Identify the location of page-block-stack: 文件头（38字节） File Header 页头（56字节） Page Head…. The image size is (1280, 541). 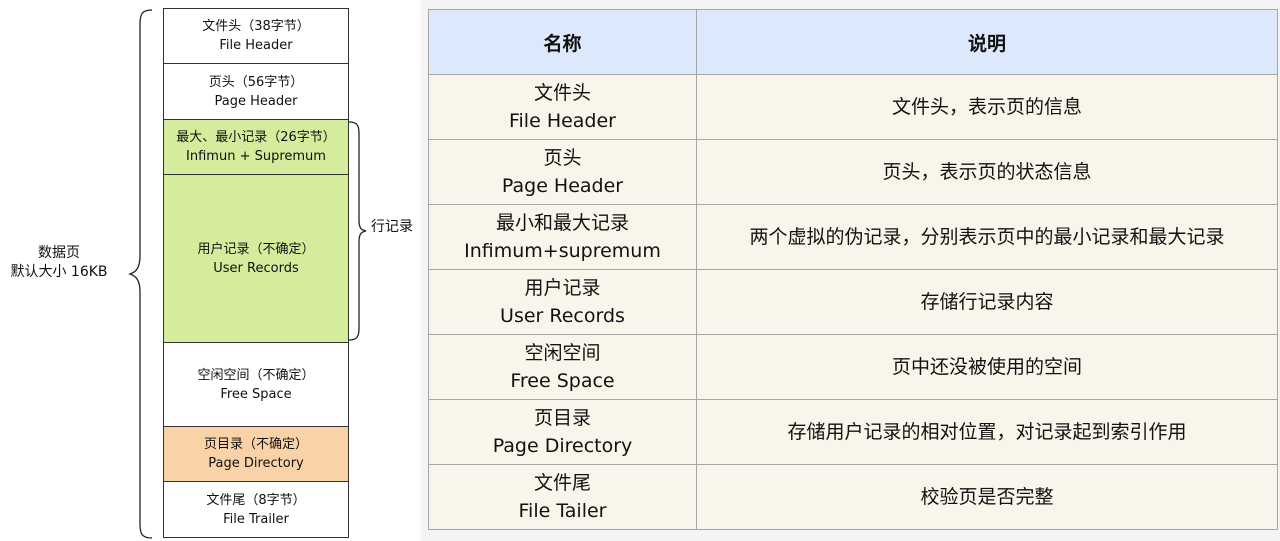
(256, 273).